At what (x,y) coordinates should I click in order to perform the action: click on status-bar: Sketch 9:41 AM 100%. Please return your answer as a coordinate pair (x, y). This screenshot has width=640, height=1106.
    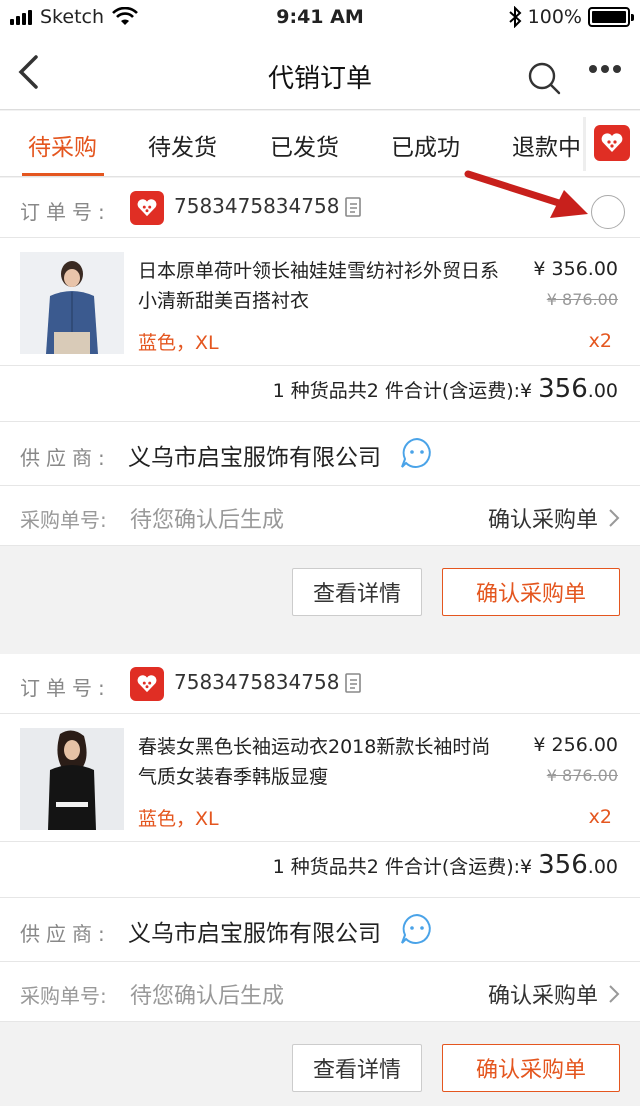
    Looking at the image, I should click on (320, 18).